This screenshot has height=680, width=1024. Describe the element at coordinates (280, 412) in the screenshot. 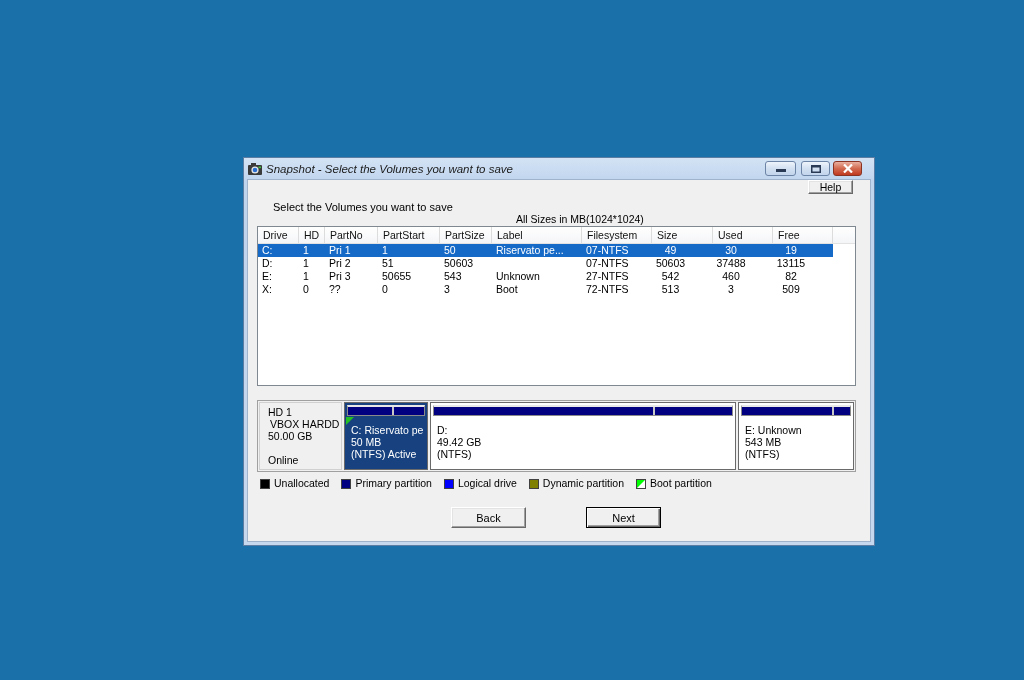

I see `disk-name: HD 1` at that location.